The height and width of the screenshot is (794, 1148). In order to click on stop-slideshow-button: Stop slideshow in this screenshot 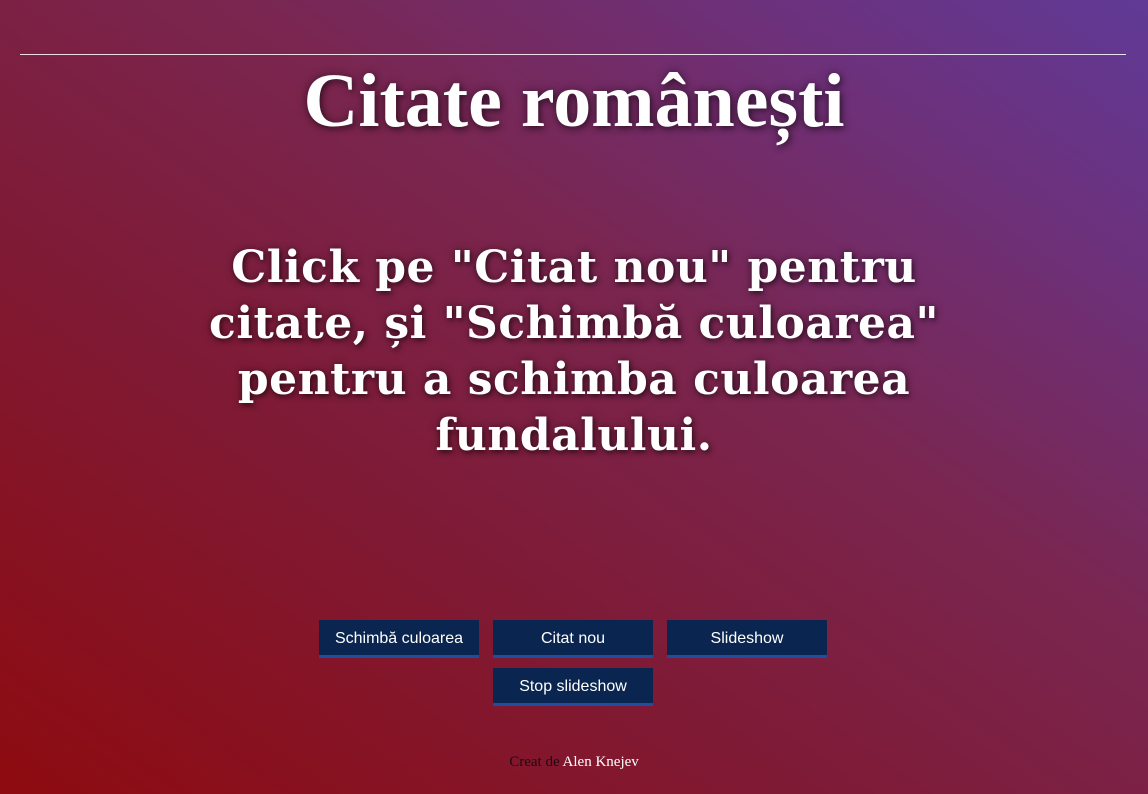, I will do `click(573, 687)`.